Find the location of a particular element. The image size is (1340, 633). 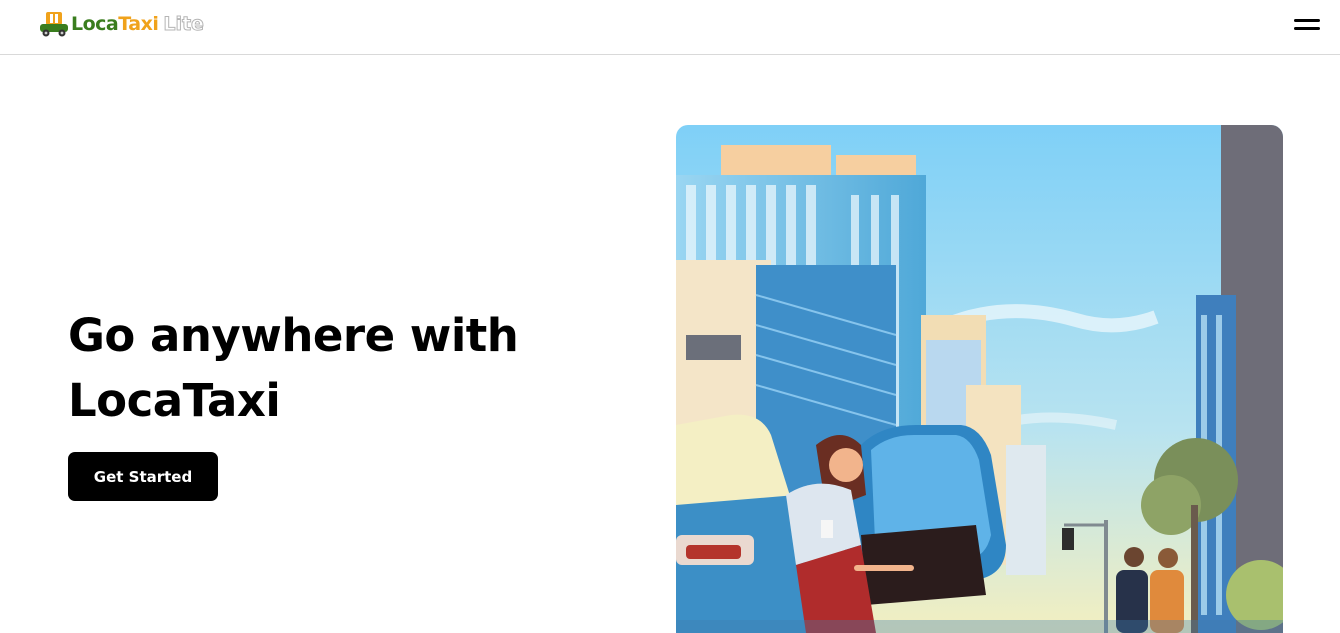

brand-taxi-text: Taxi is located at coordinates (138, 24).